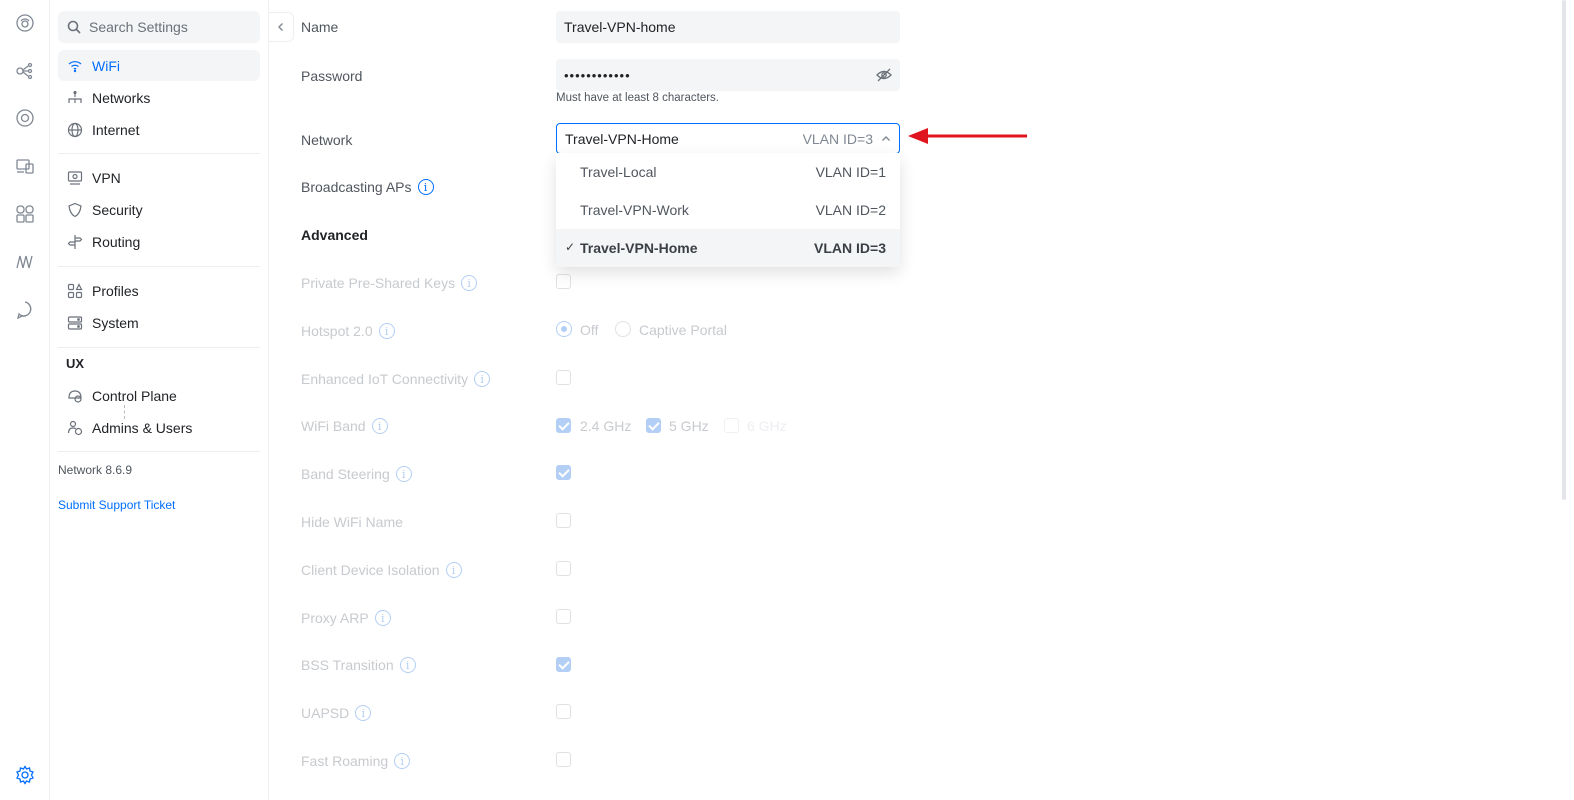  What do you see at coordinates (25, 23) in the screenshot?
I see `dashboard-icon` at bounding box center [25, 23].